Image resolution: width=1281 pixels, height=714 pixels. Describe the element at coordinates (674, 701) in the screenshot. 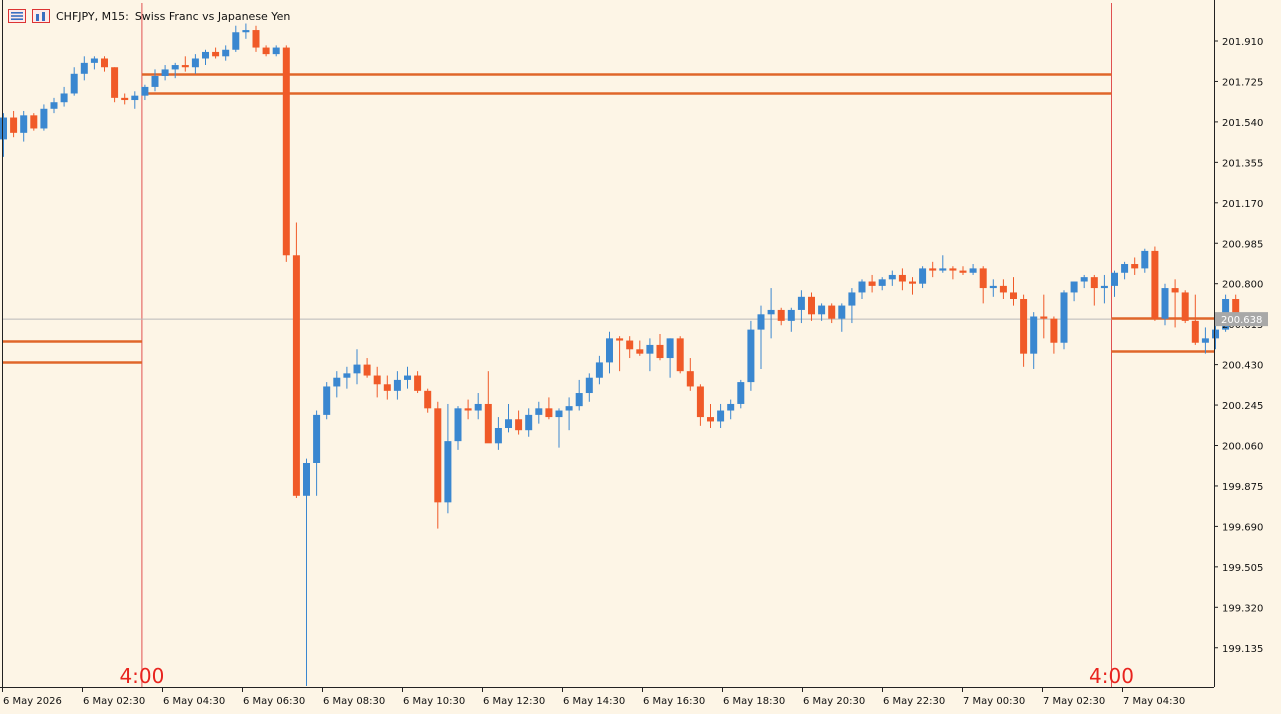

I see `time-tick-label: 6 May 16:30` at that location.